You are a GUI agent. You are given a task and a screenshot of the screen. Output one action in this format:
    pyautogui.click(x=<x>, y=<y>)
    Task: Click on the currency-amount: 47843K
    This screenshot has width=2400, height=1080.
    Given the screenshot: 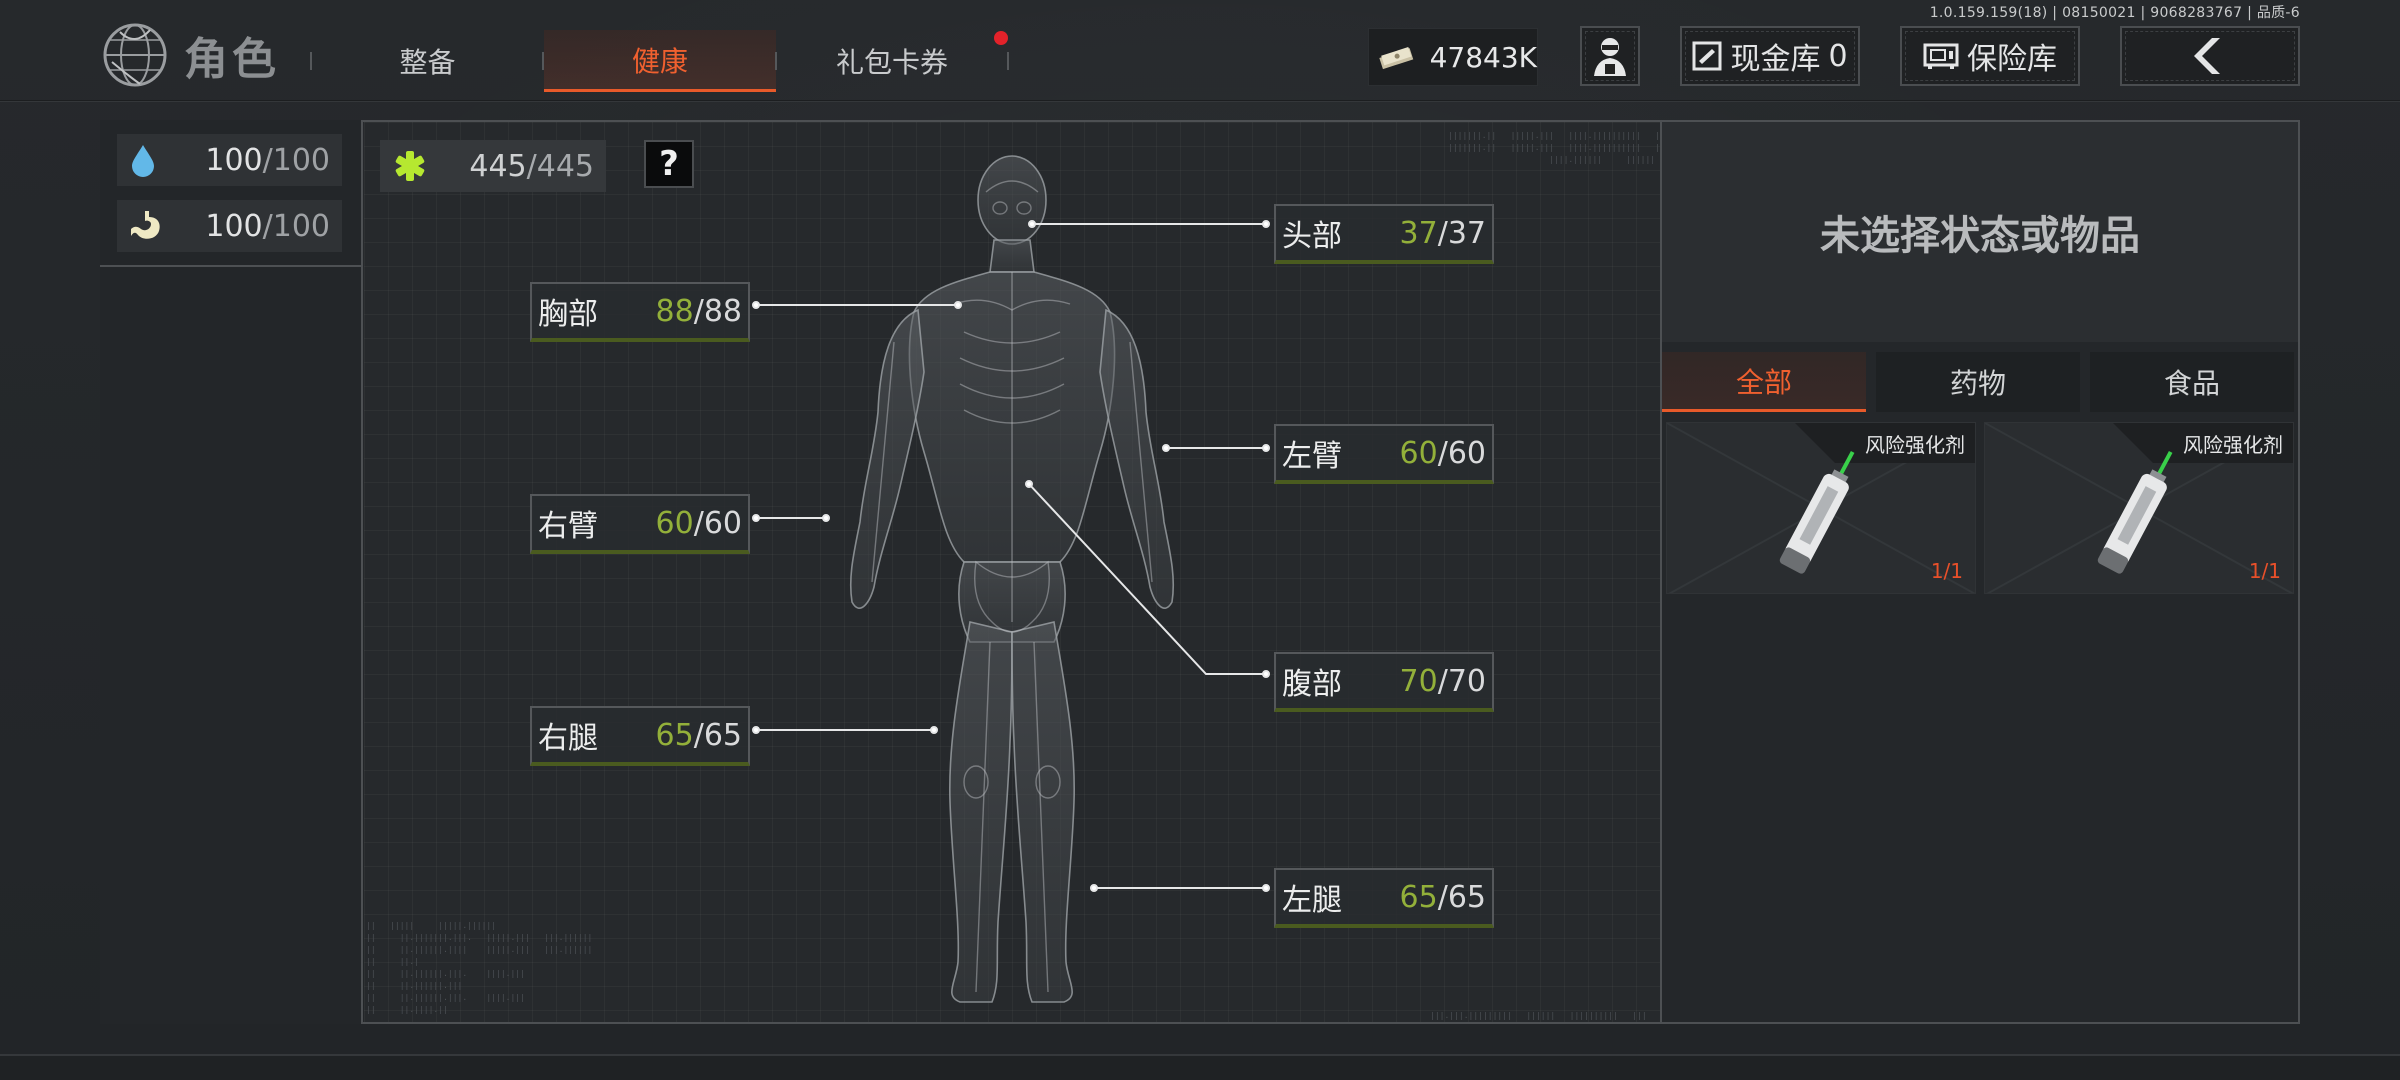 What is the action you would take?
    pyautogui.click(x=1483, y=57)
    